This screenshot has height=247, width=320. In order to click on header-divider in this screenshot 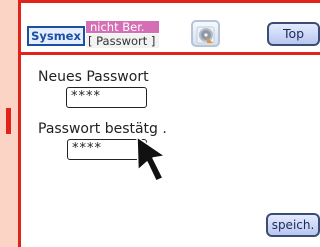, I will do `click(169, 53)`.